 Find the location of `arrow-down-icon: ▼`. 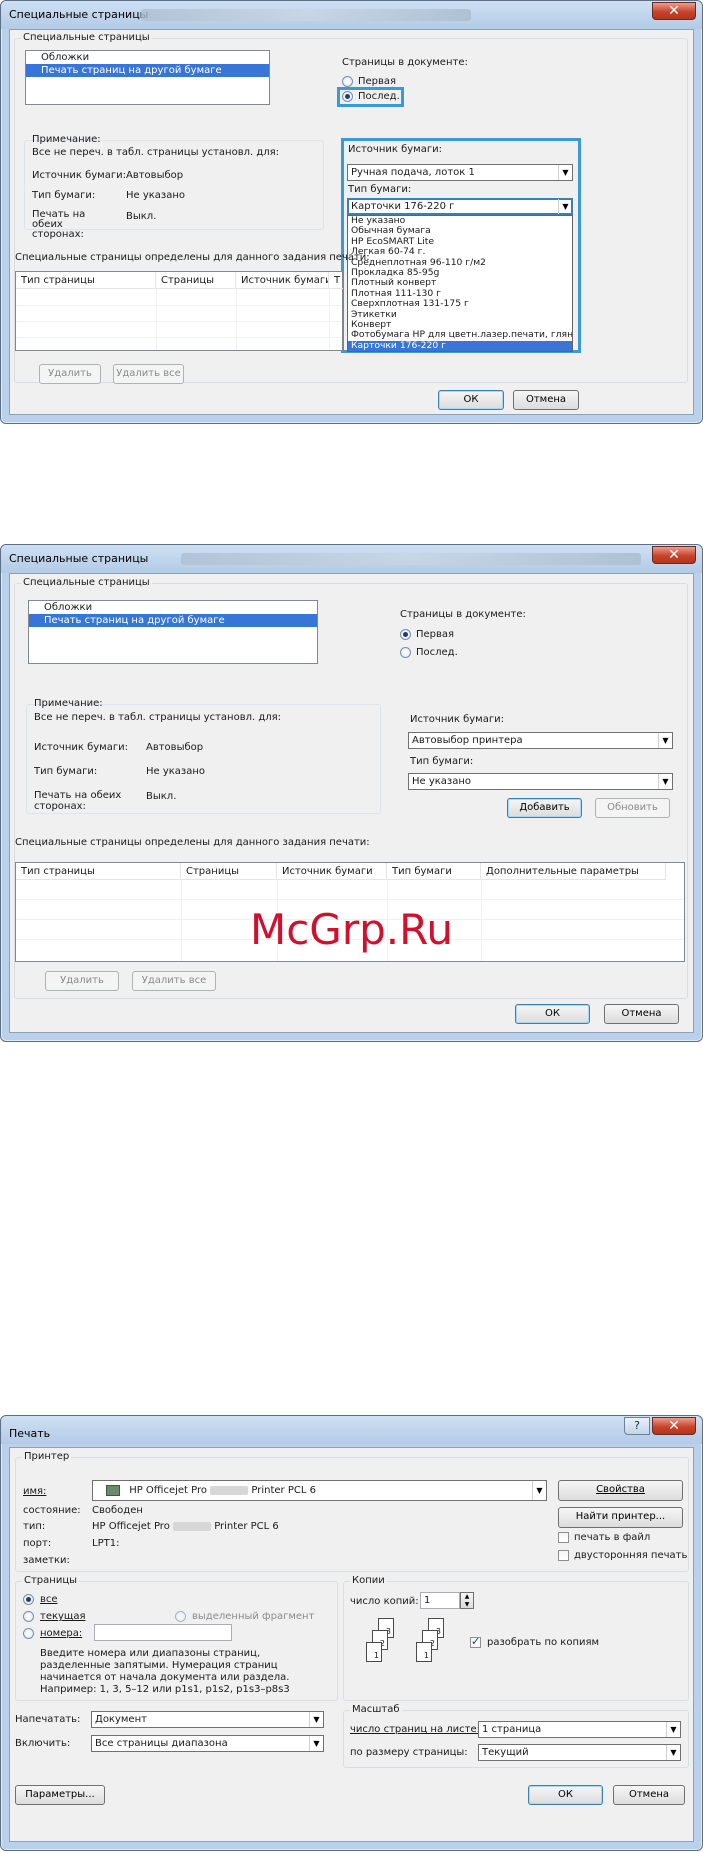

arrow-down-icon: ▼ is located at coordinates (467, 1604).